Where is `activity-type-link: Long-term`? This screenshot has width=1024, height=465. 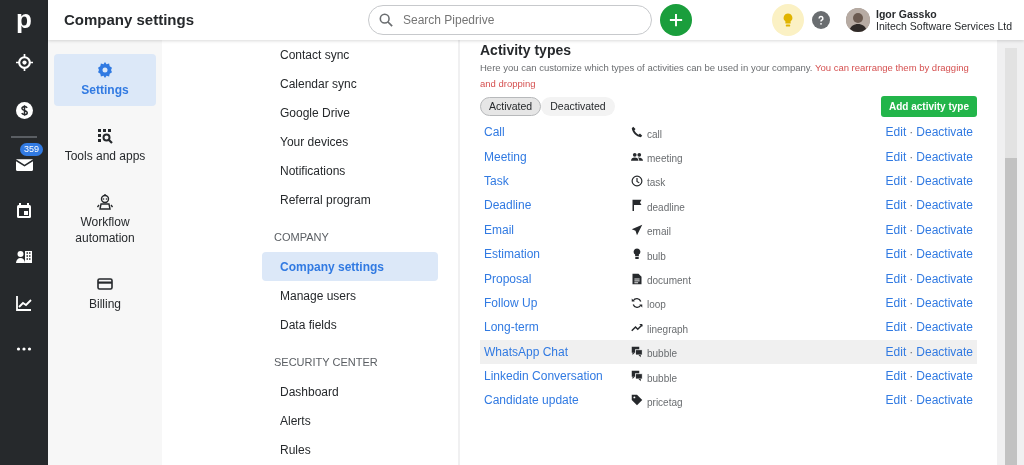
activity-type-link: Long-term is located at coordinates (511, 327).